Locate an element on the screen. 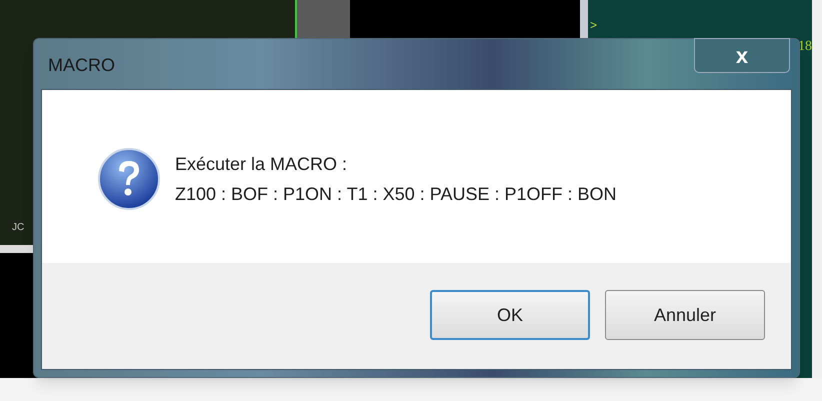  question-icon is located at coordinates (129, 179).